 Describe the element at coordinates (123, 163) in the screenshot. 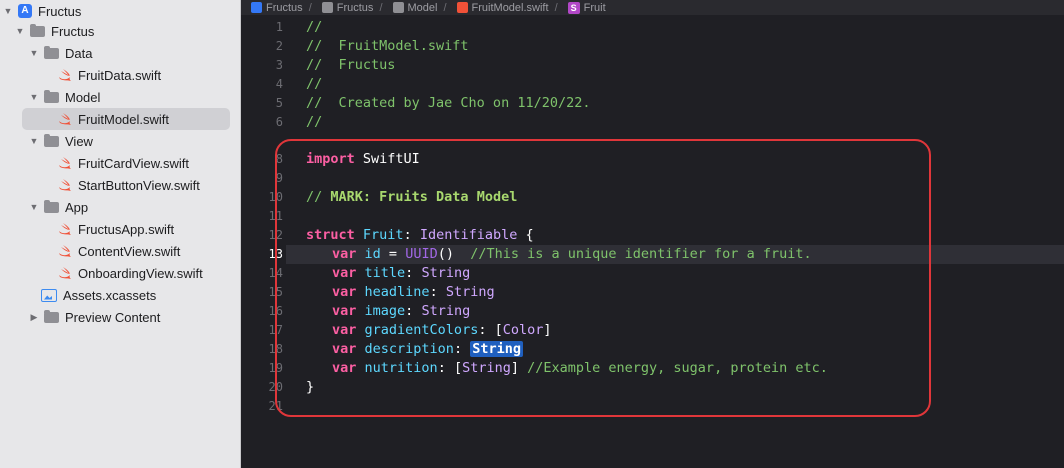

I see `nav-file-fruit-card-view: FruitCardView.swift` at that location.